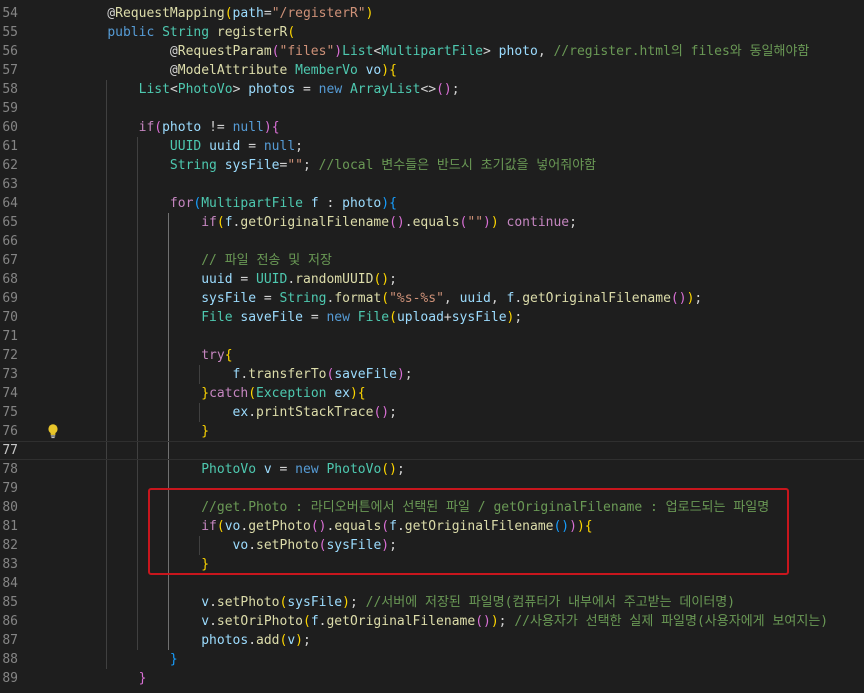  What do you see at coordinates (272, 89) in the screenshot?
I see `code-token: photos` at bounding box center [272, 89].